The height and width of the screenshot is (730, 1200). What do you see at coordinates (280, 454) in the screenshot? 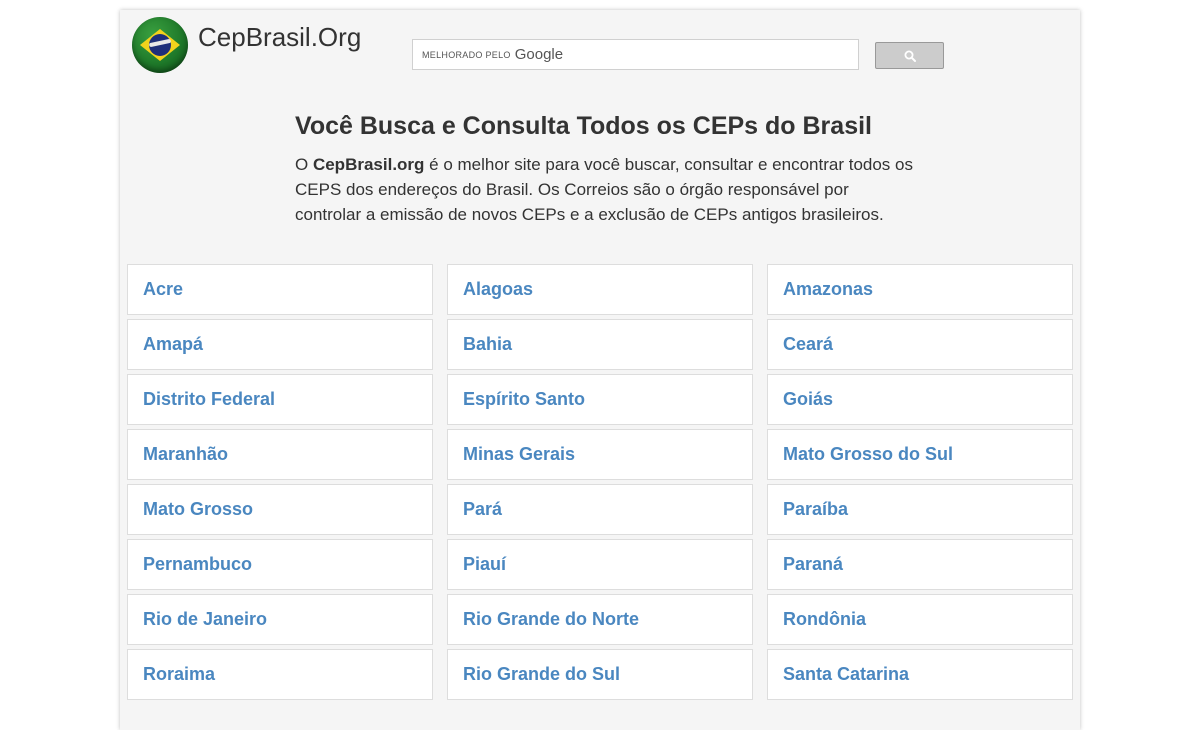
I see `state-link: Maranhão` at bounding box center [280, 454].